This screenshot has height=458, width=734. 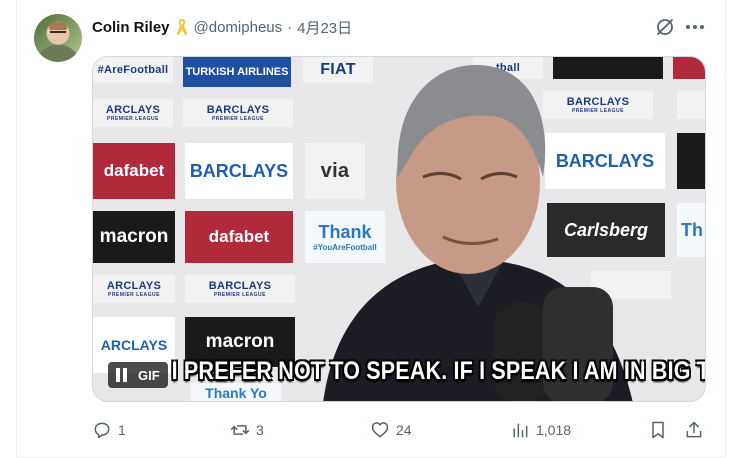 I want to click on views-button: 1,018, so click(x=540, y=430).